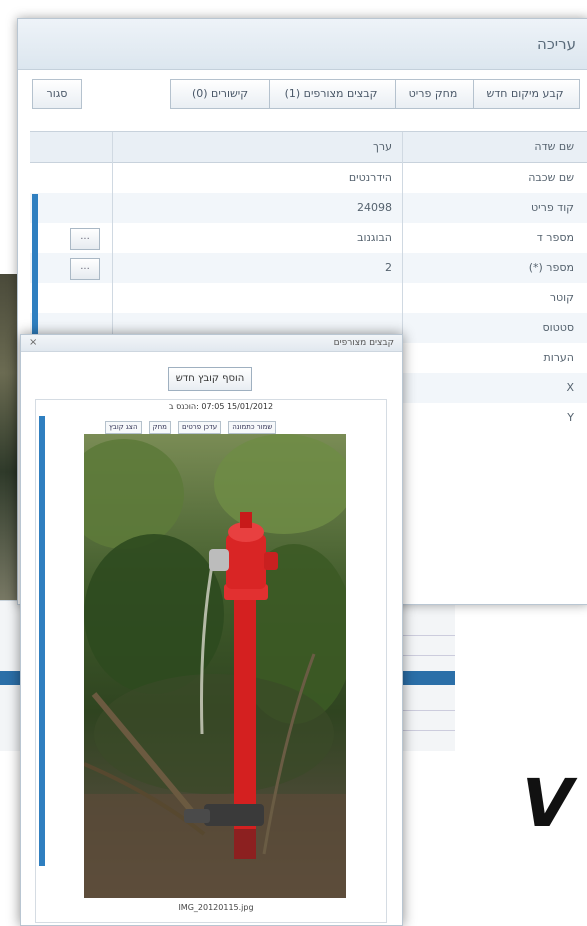 The image size is (587, 926). What do you see at coordinates (159, 427) in the screenshot?
I see `file-link: מחק` at bounding box center [159, 427].